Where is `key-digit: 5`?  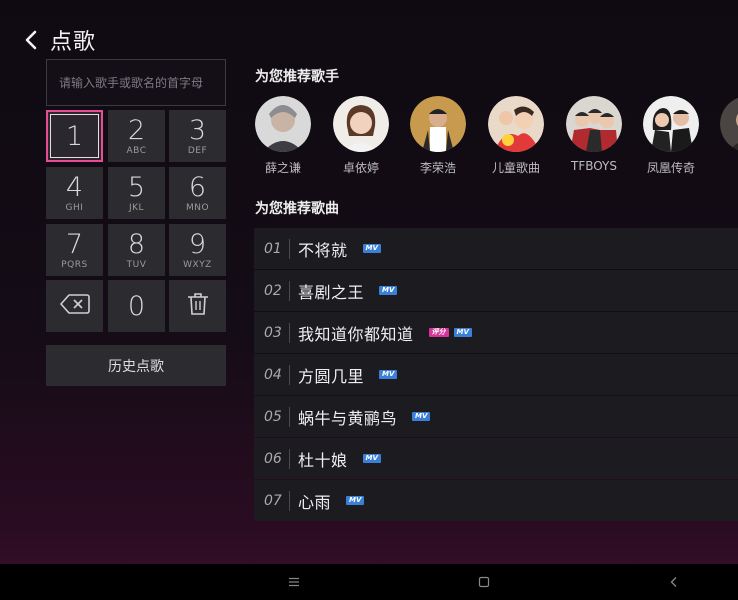 key-digit: 5 is located at coordinates (136, 187).